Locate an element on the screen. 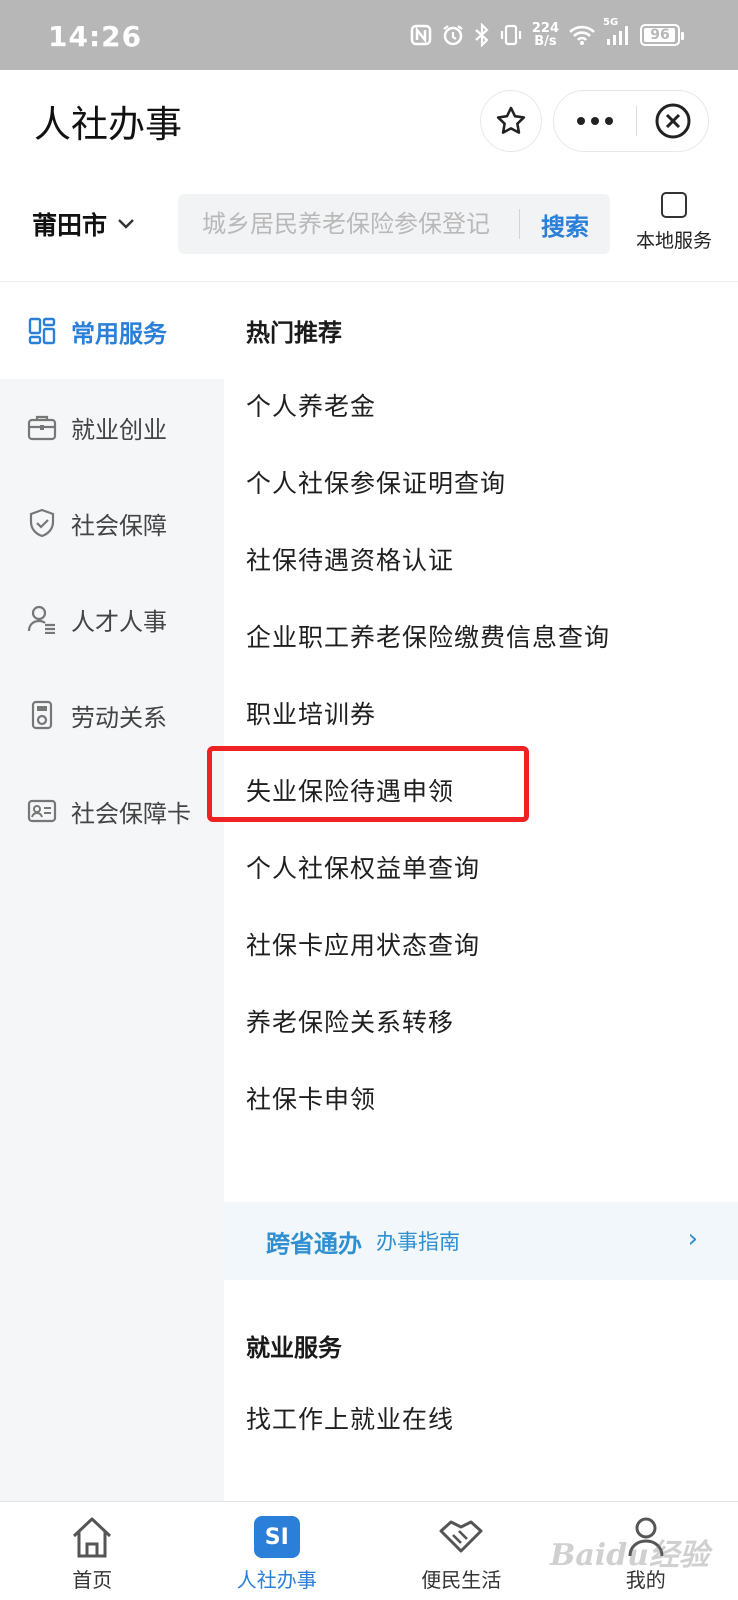 The image size is (738, 1600). sidebar-item-labor-relations: 劳动关系 is located at coordinates (112, 715).